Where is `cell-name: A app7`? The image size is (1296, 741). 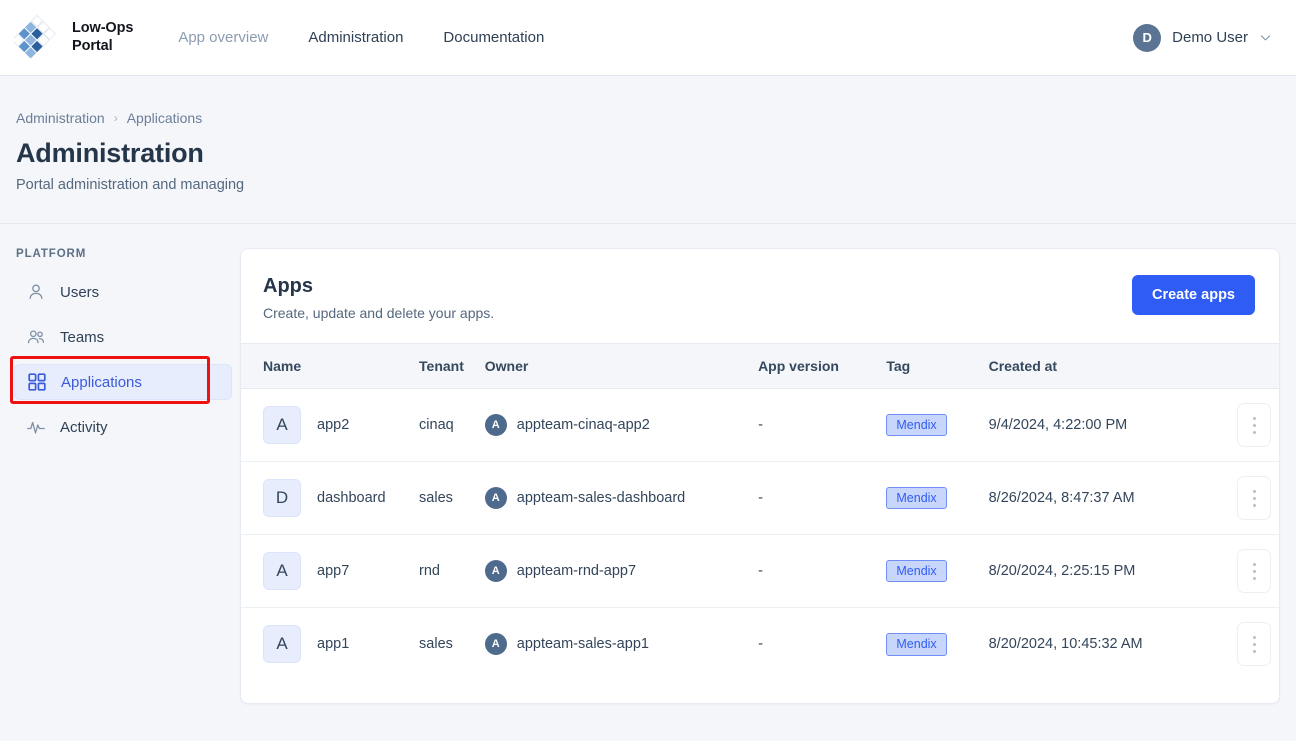 cell-name: A app7 is located at coordinates (326, 571).